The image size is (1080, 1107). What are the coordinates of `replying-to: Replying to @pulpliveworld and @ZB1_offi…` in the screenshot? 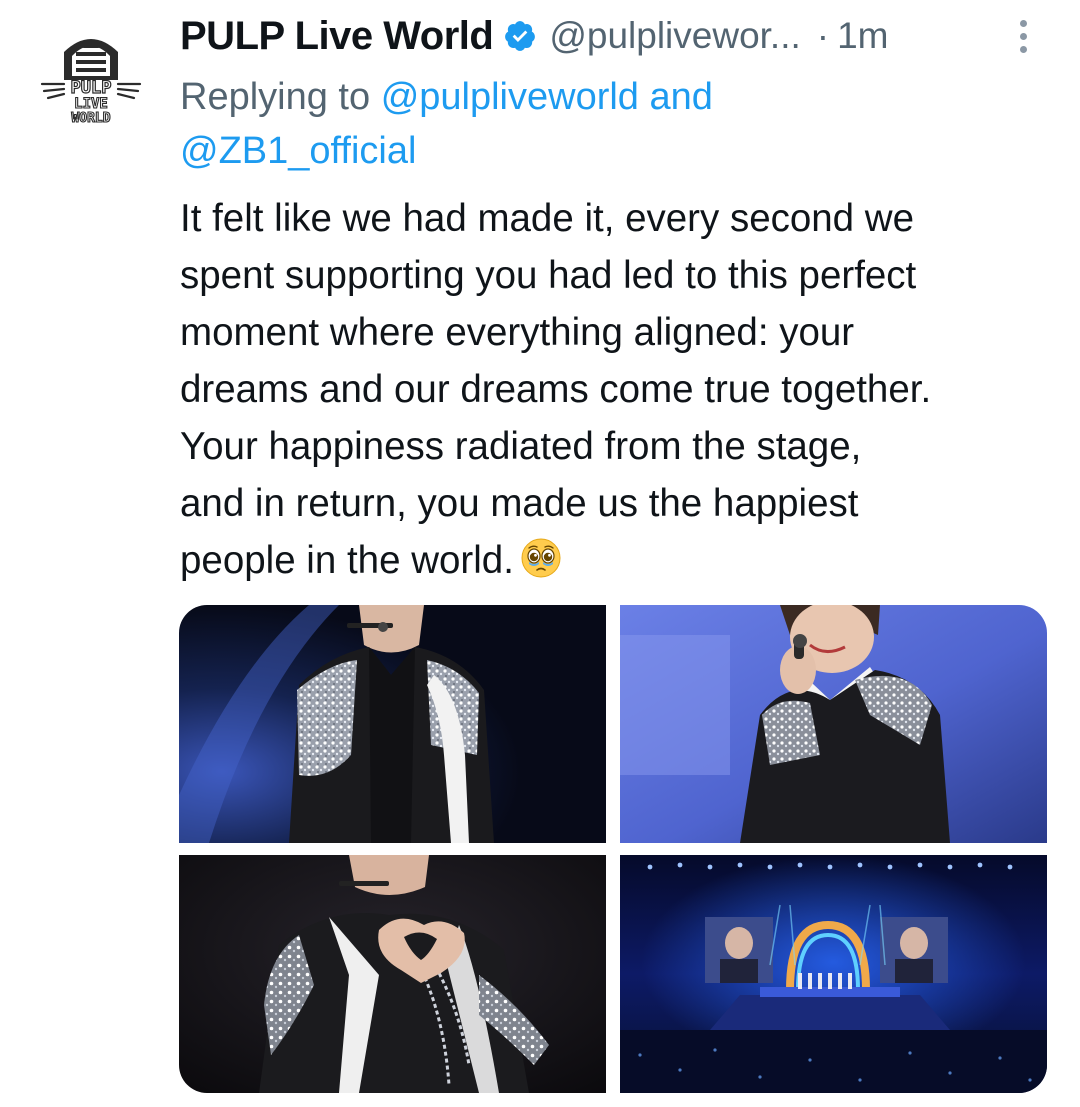 It's located at (610, 124).